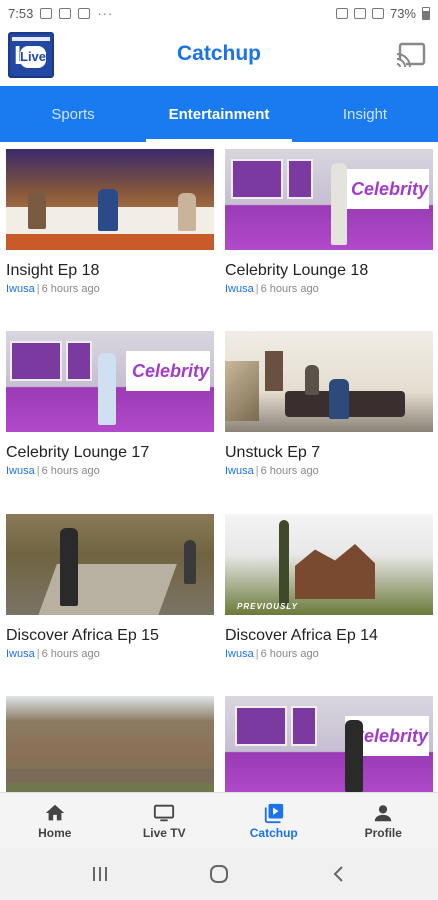 This screenshot has width=438, height=900. I want to click on more-notifications-icon: ···, so click(105, 13).